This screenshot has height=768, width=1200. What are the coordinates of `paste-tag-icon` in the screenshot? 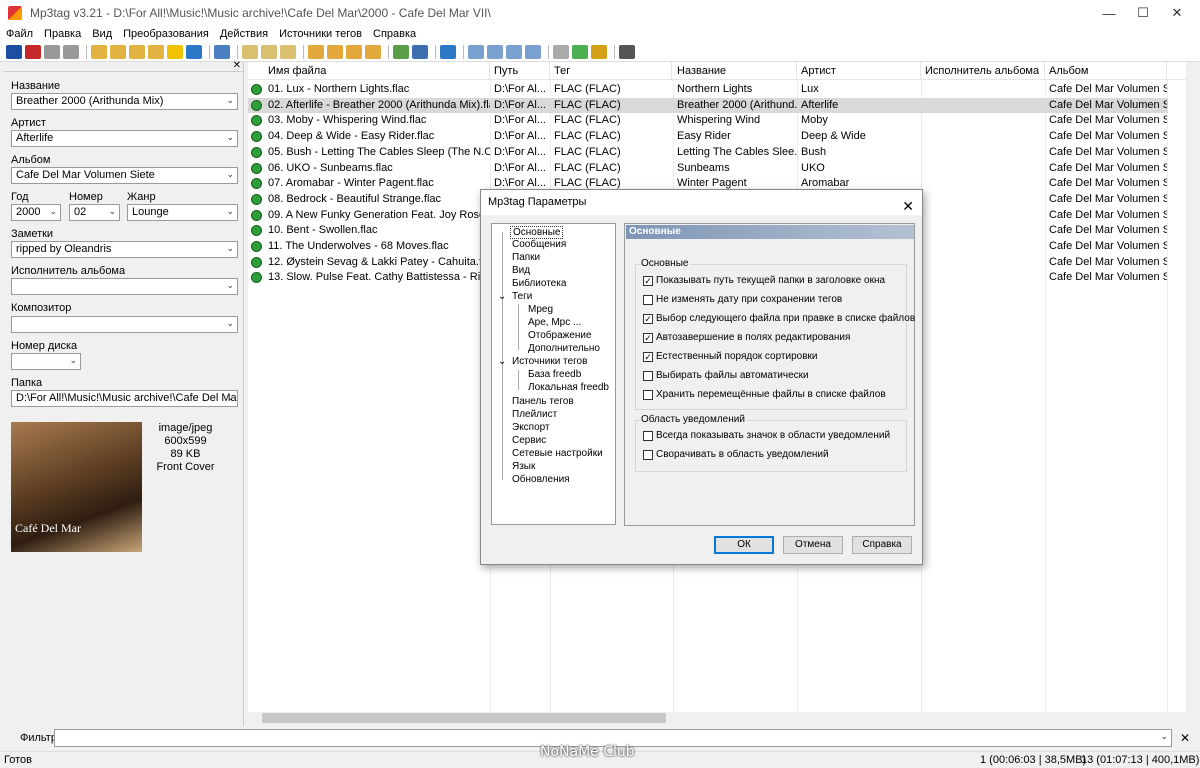 It's located at (533, 51).